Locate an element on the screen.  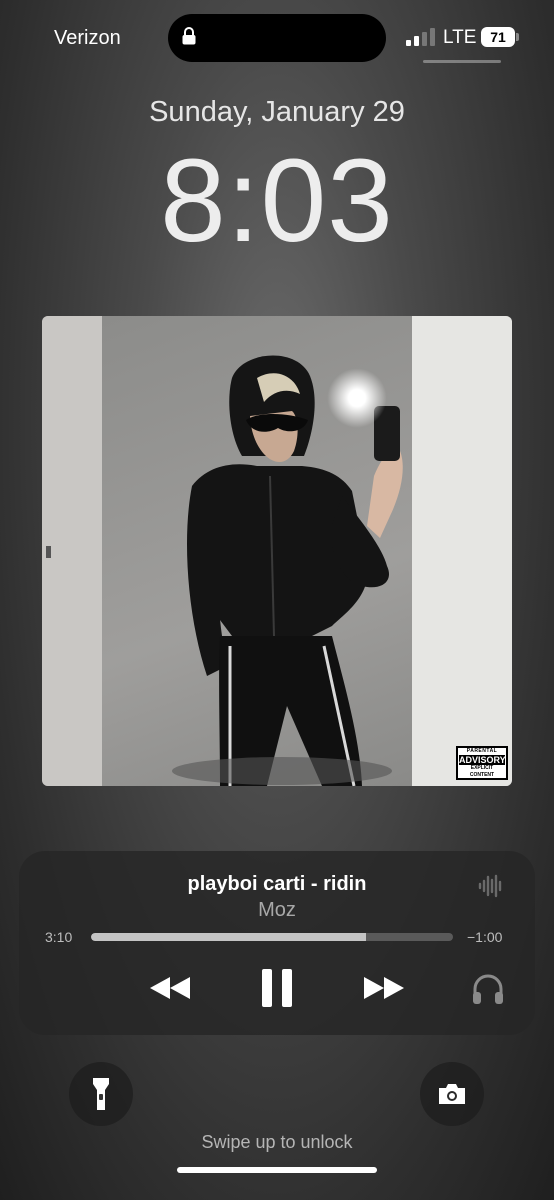
lock-date: Sunday, January 29 is located at coordinates (277, 112).